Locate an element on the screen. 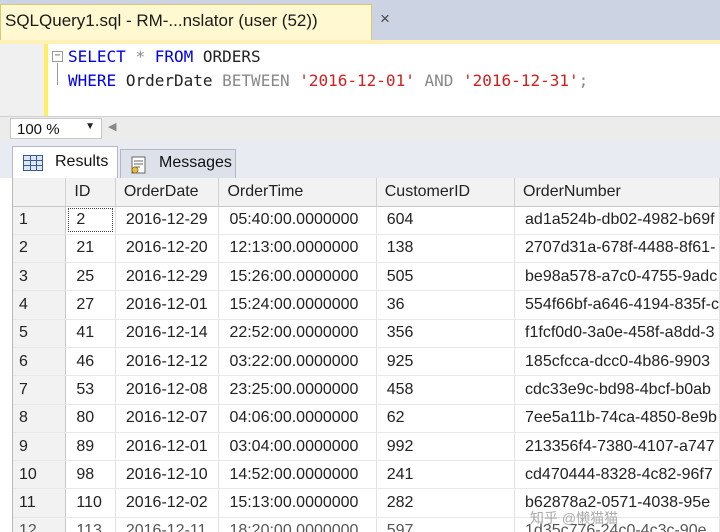 This screenshot has width=720, height=532. cell-customerid: 925 is located at coordinates (446, 362).